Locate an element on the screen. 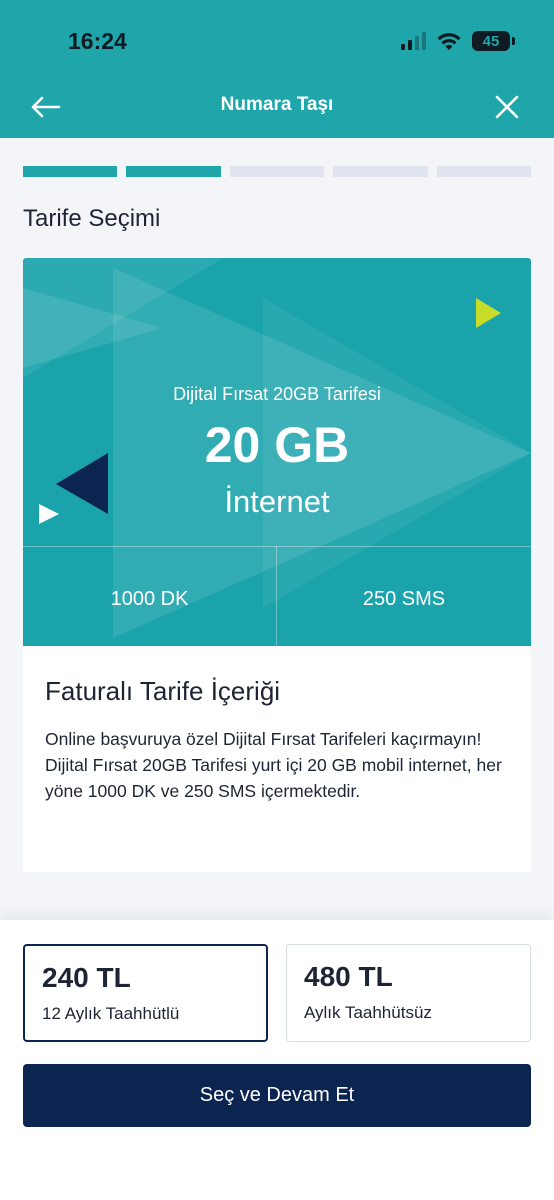 The width and height of the screenshot is (554, 1200). top-bar: 16:24 45 Numara Taşı is located at coordinates (277, 69).